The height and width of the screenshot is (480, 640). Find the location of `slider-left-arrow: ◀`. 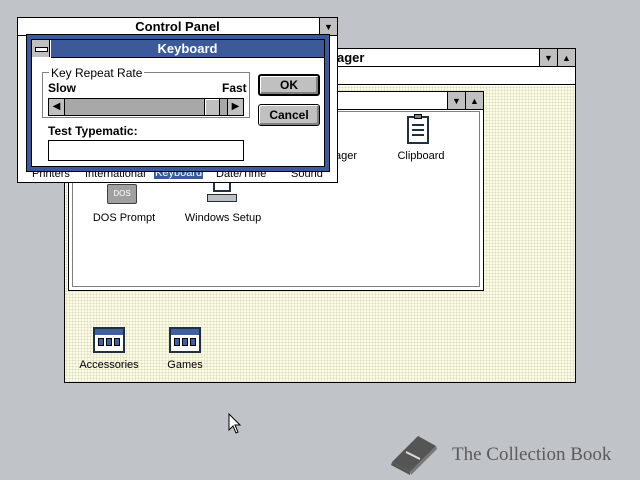

slider-left-arrow: ◀ is located at coordinates (57, 107).